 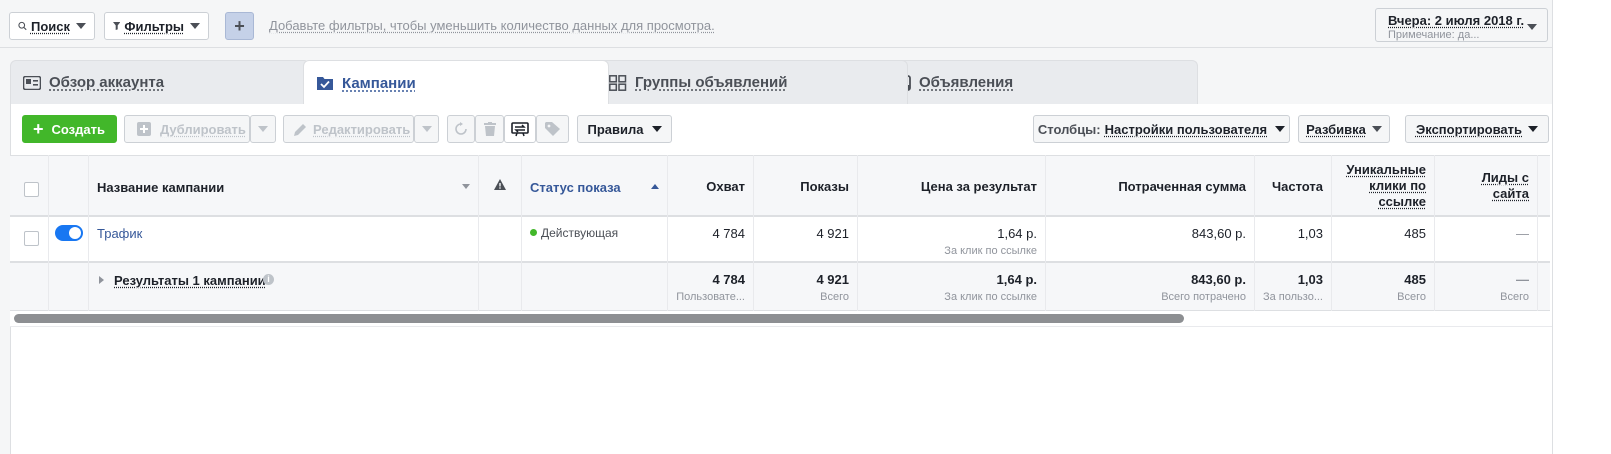 I want to click on edit-dropdown, so click(x=426, y=129).